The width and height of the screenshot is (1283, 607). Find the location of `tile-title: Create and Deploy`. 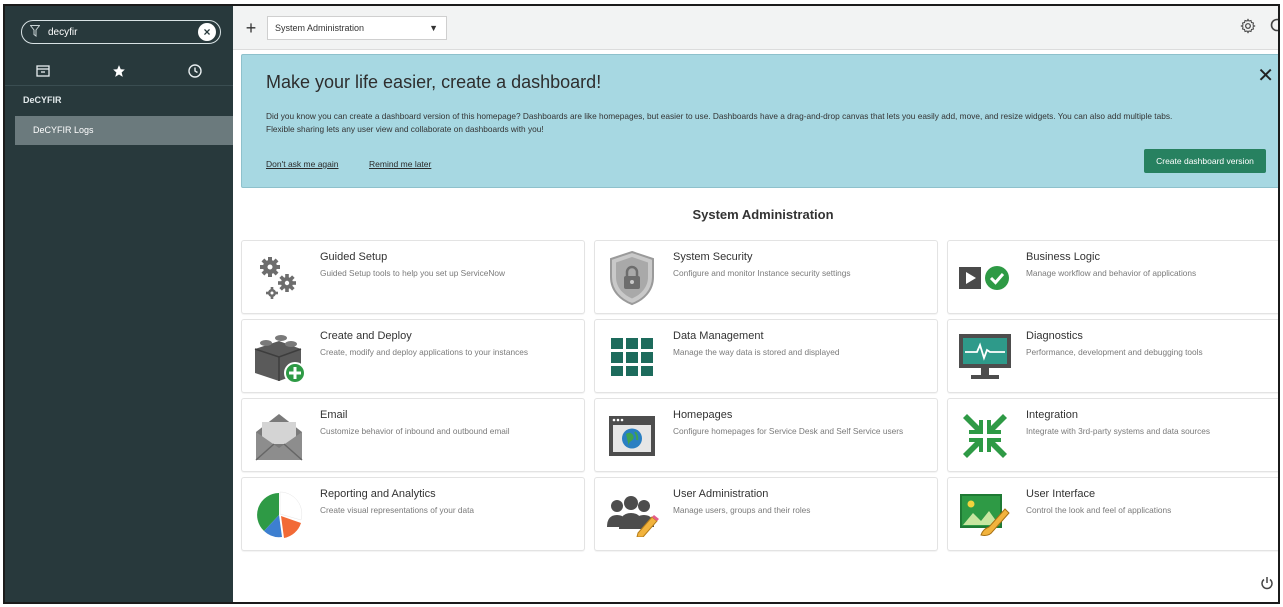

tile-title: Create and Deploy is located at coordinates (366, 336).